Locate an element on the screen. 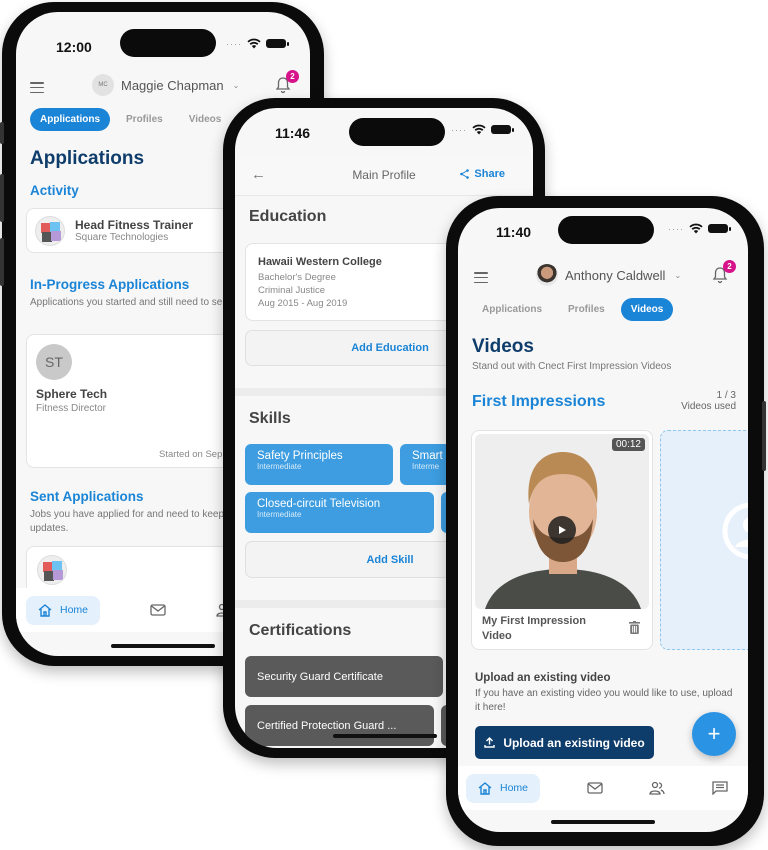 The height and width of the screenshot is (850, 768). status-bar: 11:46 ···· is located at coordinates (384, 133).